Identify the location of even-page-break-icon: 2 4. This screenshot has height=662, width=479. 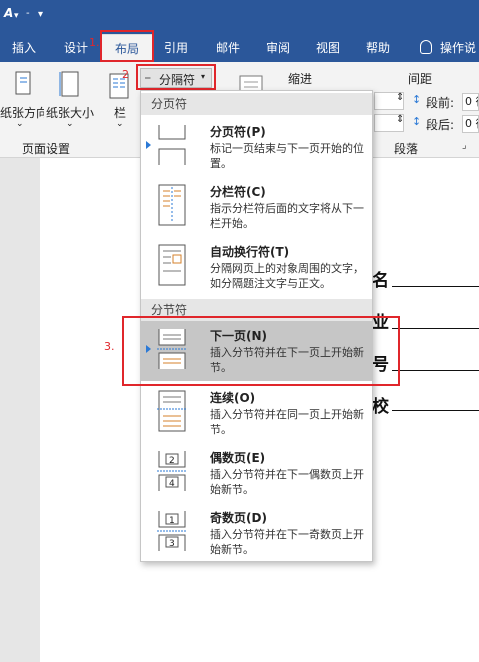
(172, 471).